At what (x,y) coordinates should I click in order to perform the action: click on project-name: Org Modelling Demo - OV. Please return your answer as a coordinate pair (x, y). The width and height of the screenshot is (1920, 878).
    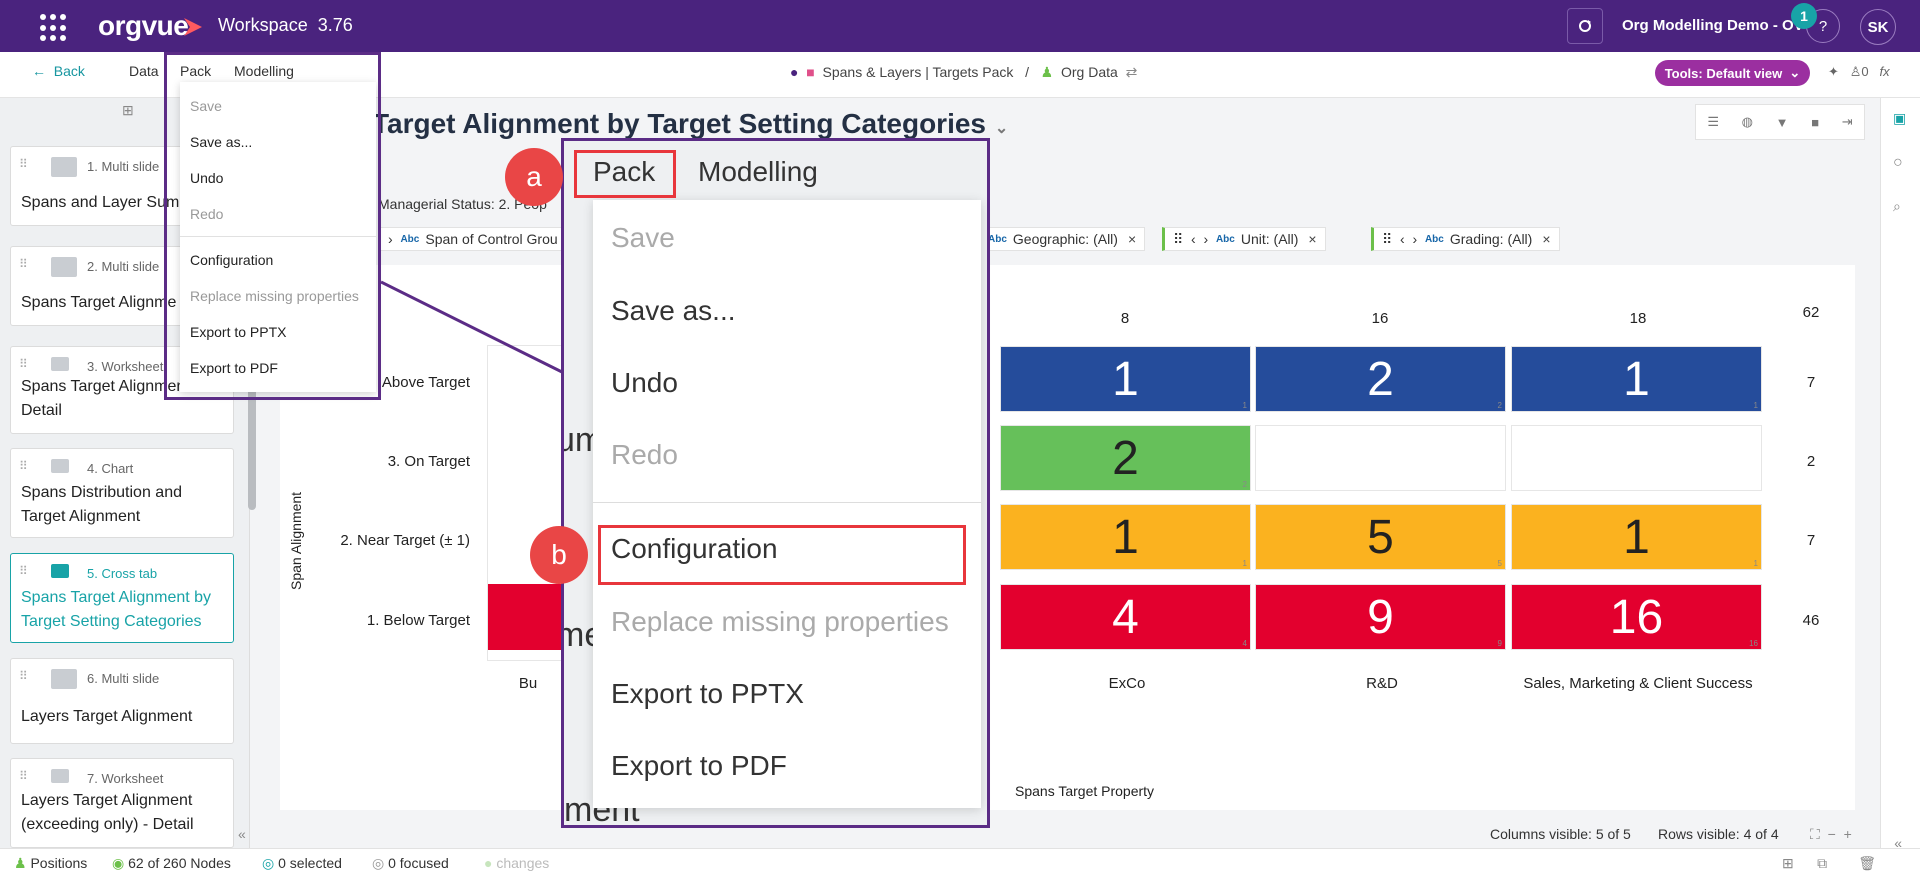
    Looking at the image, I should click on (1713, 25).